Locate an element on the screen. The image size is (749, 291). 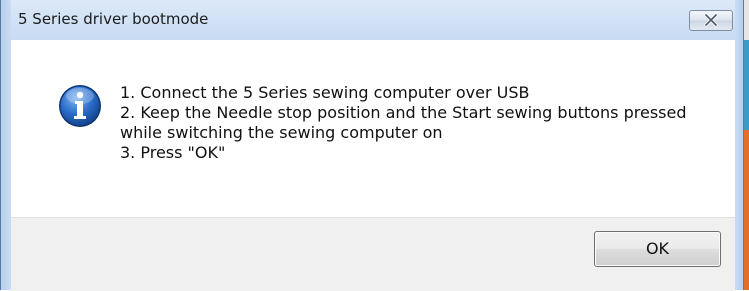
close-button is located at coordinates (711, 20).